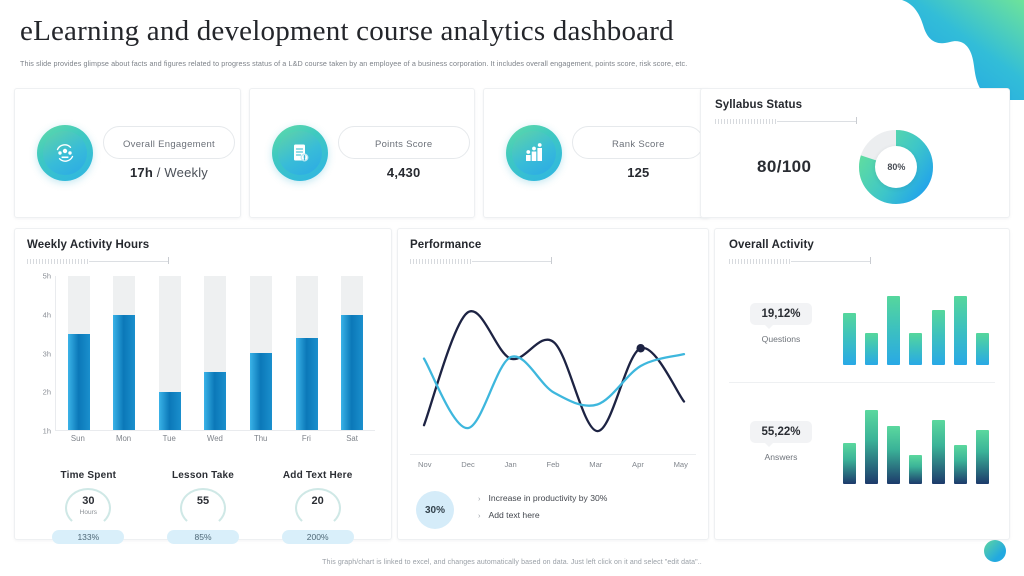  I want to click on clipboard-points-icon, so click(299, 153).